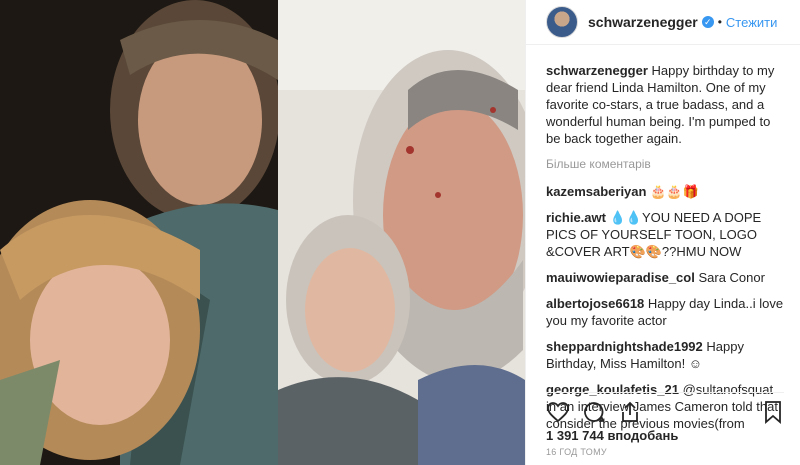  I want to click on follow-button: Стежити, so click(751, 22).